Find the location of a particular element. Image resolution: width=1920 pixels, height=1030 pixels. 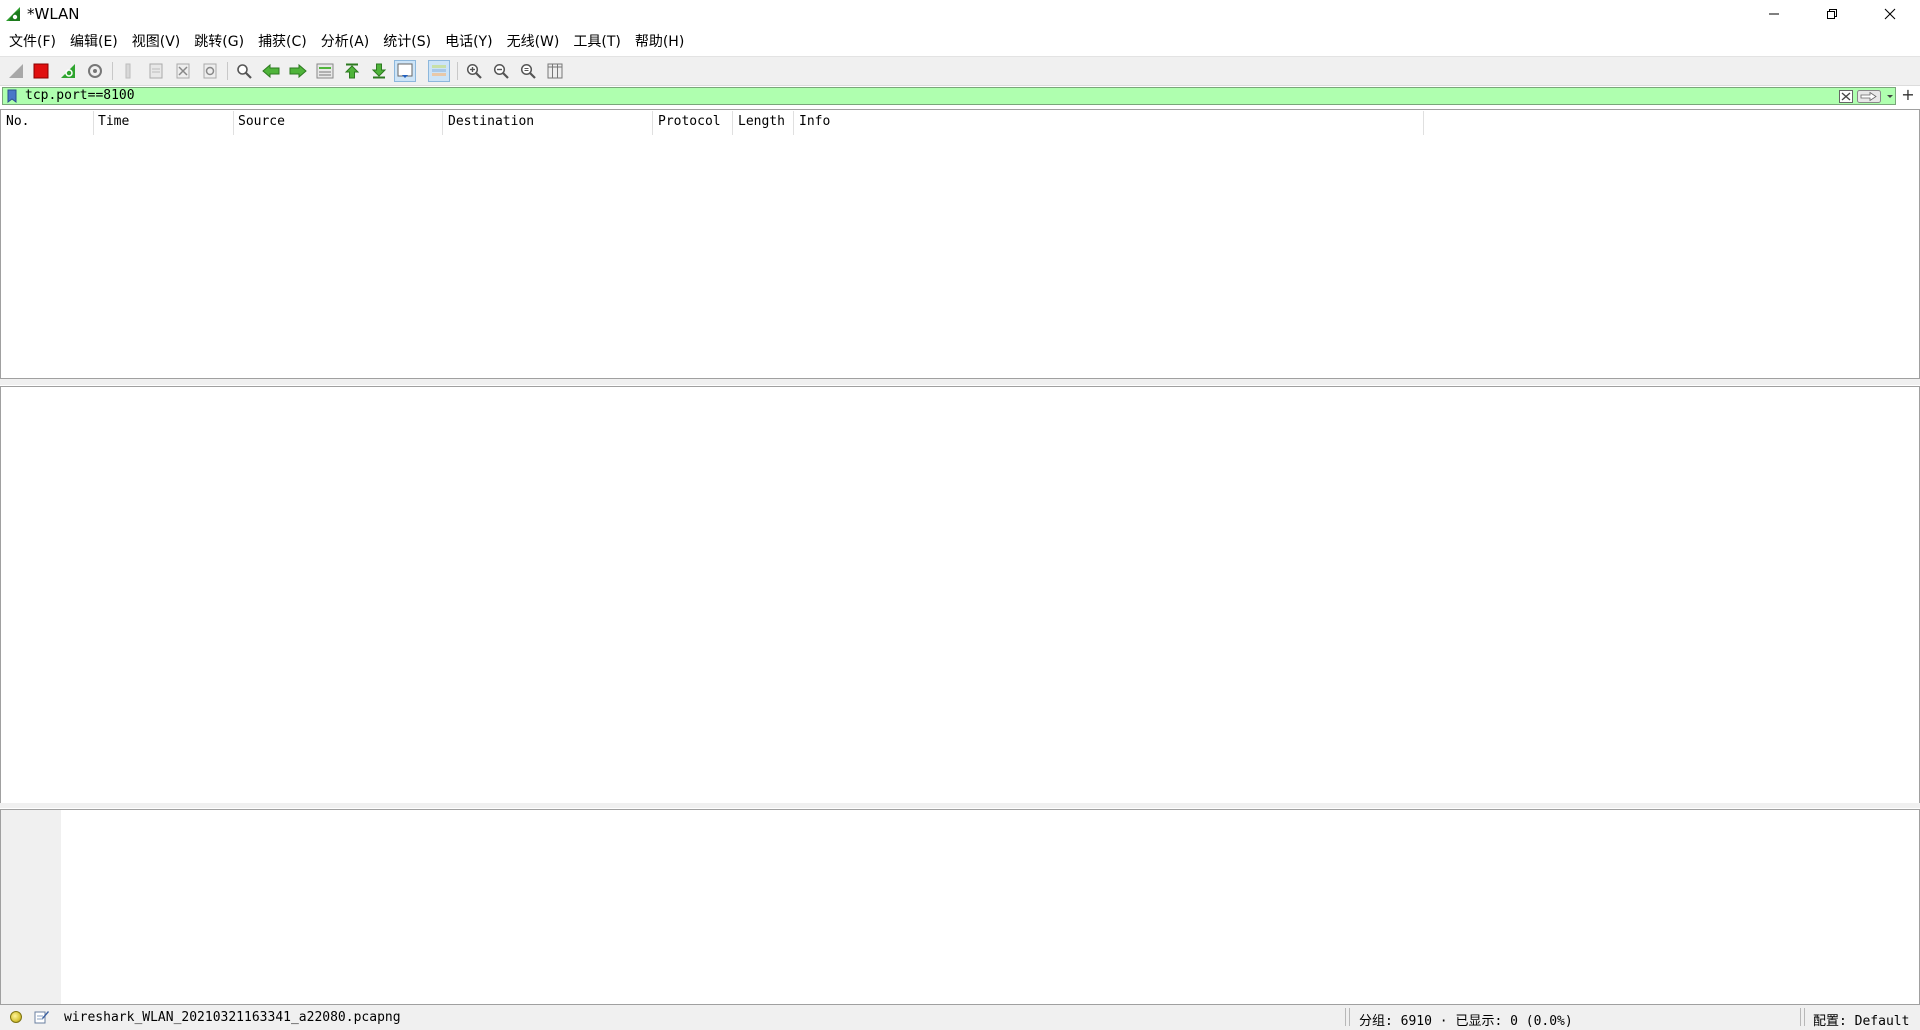

colorize-button is located at coordinates (439, 71).